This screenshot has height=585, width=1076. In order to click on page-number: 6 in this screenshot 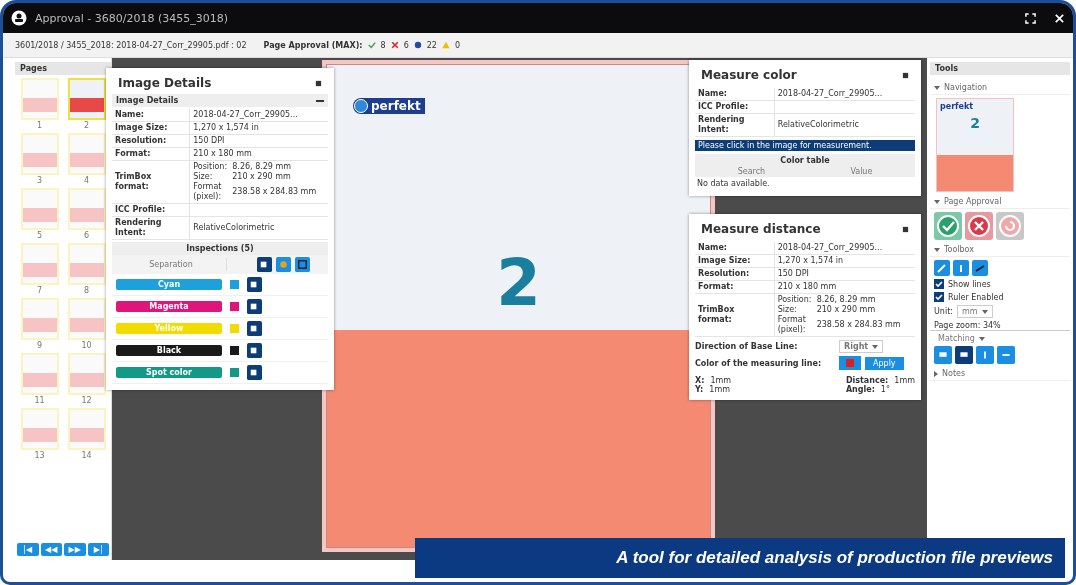, I will do `click(86, 236)`.